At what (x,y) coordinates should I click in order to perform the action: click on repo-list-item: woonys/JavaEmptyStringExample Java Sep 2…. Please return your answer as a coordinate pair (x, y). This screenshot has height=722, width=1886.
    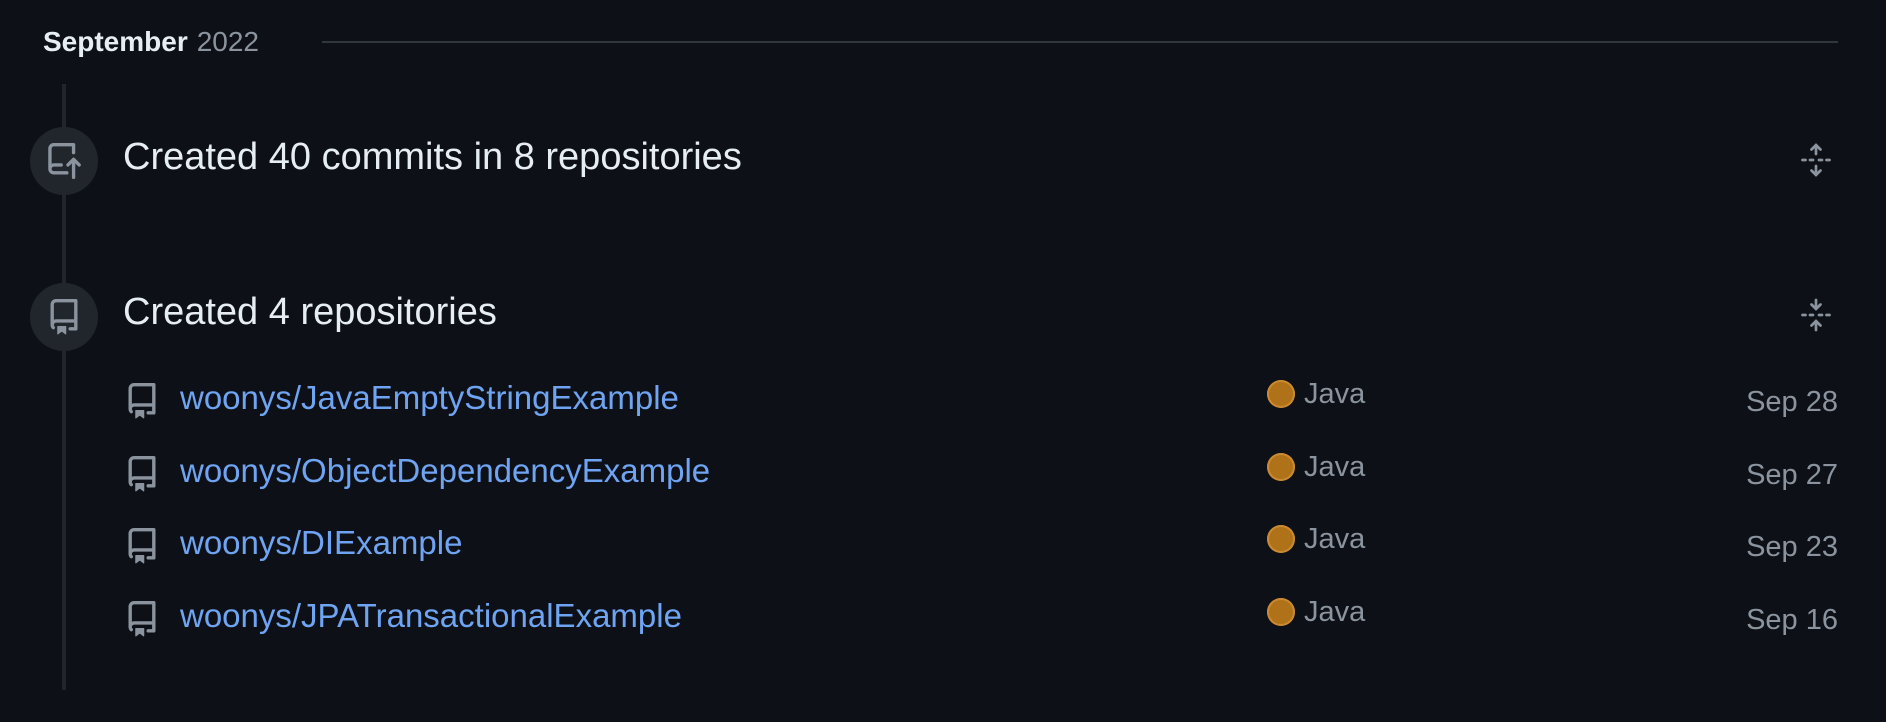
    Looking at the image, I should click on (981, 398).